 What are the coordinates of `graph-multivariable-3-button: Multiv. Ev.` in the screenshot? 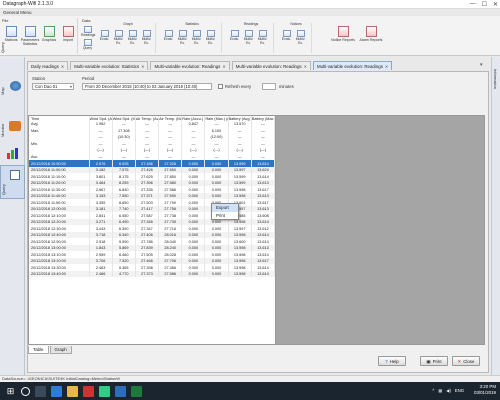 It's located at (146, 37).